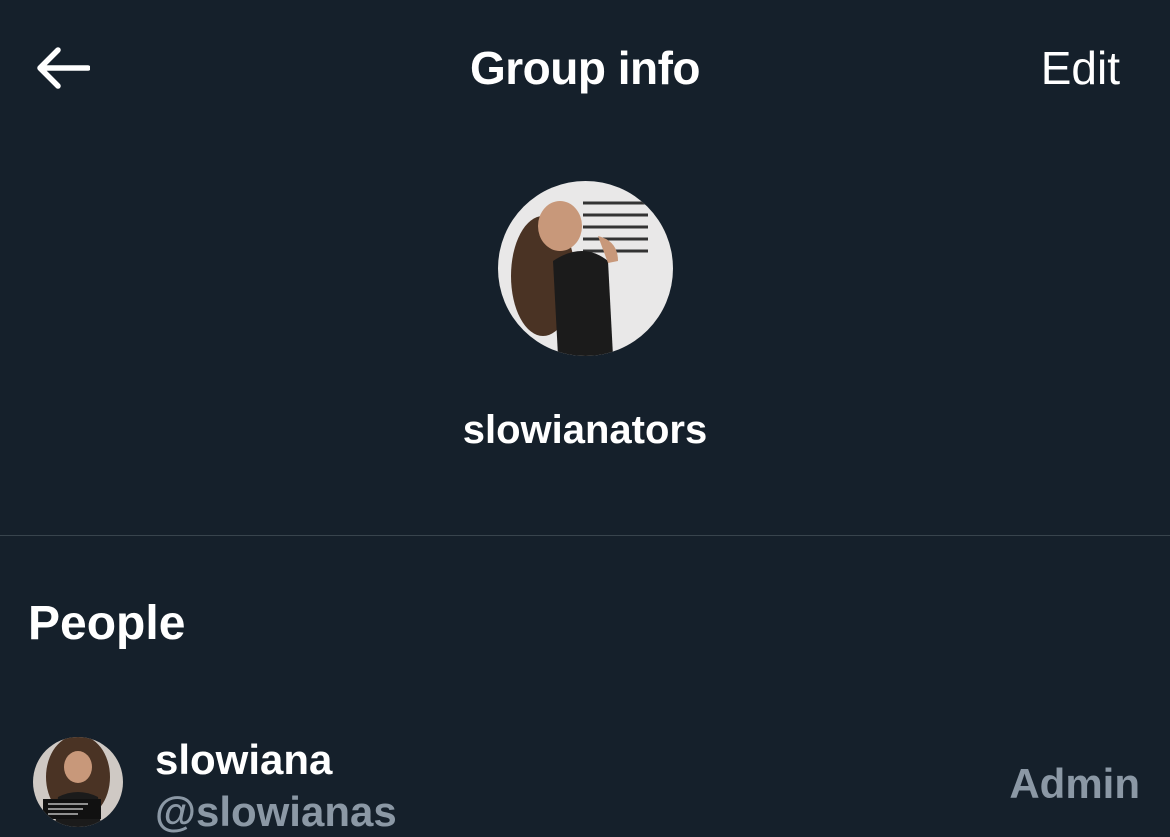  I want to click on member-avatar-photo, so click(78, 782).